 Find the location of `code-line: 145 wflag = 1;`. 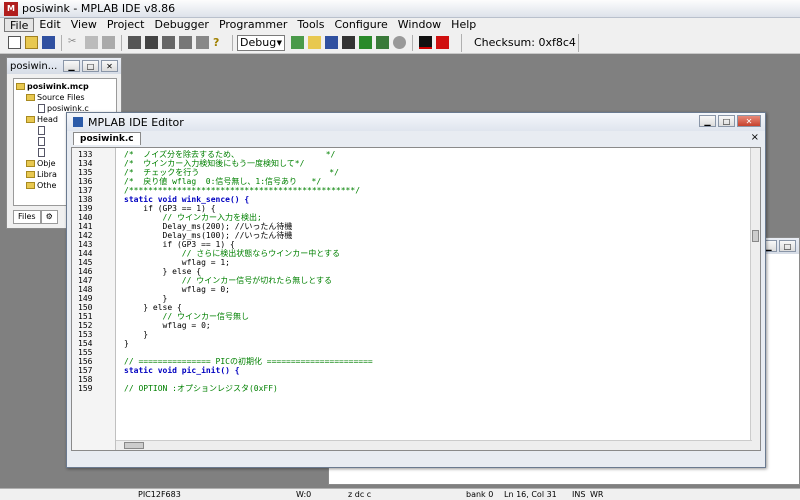

code-line: 145 wflag = 1; is located at coordinates (412, 262).